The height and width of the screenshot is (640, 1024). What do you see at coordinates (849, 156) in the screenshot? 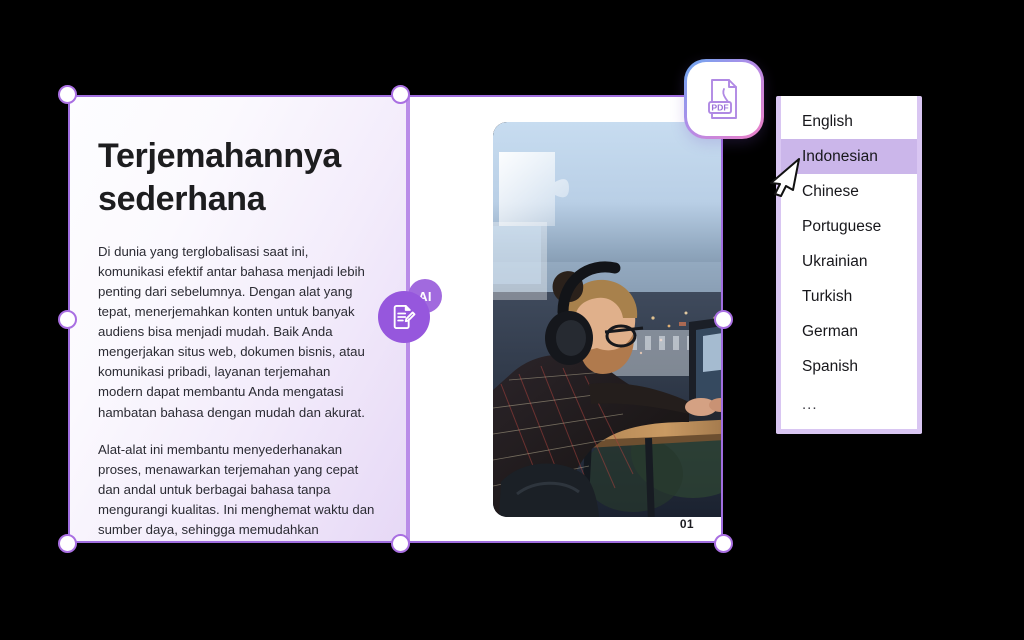
I see `language-option-indonesian: Indonesian` at bounding box center [849, 156].